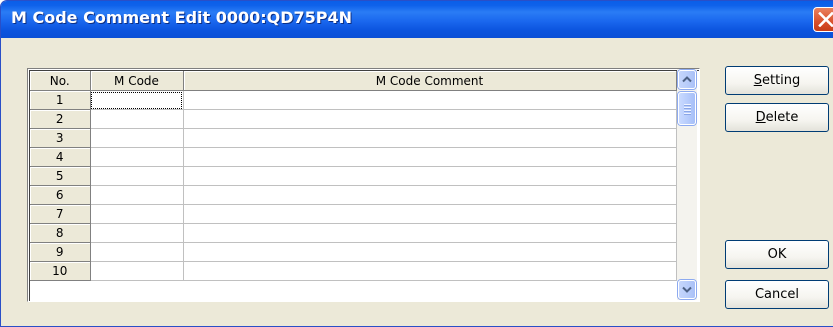 The width and height of the screenshot is (833, 327). I want to click on ok-button-label: OK, so click(777, 254).